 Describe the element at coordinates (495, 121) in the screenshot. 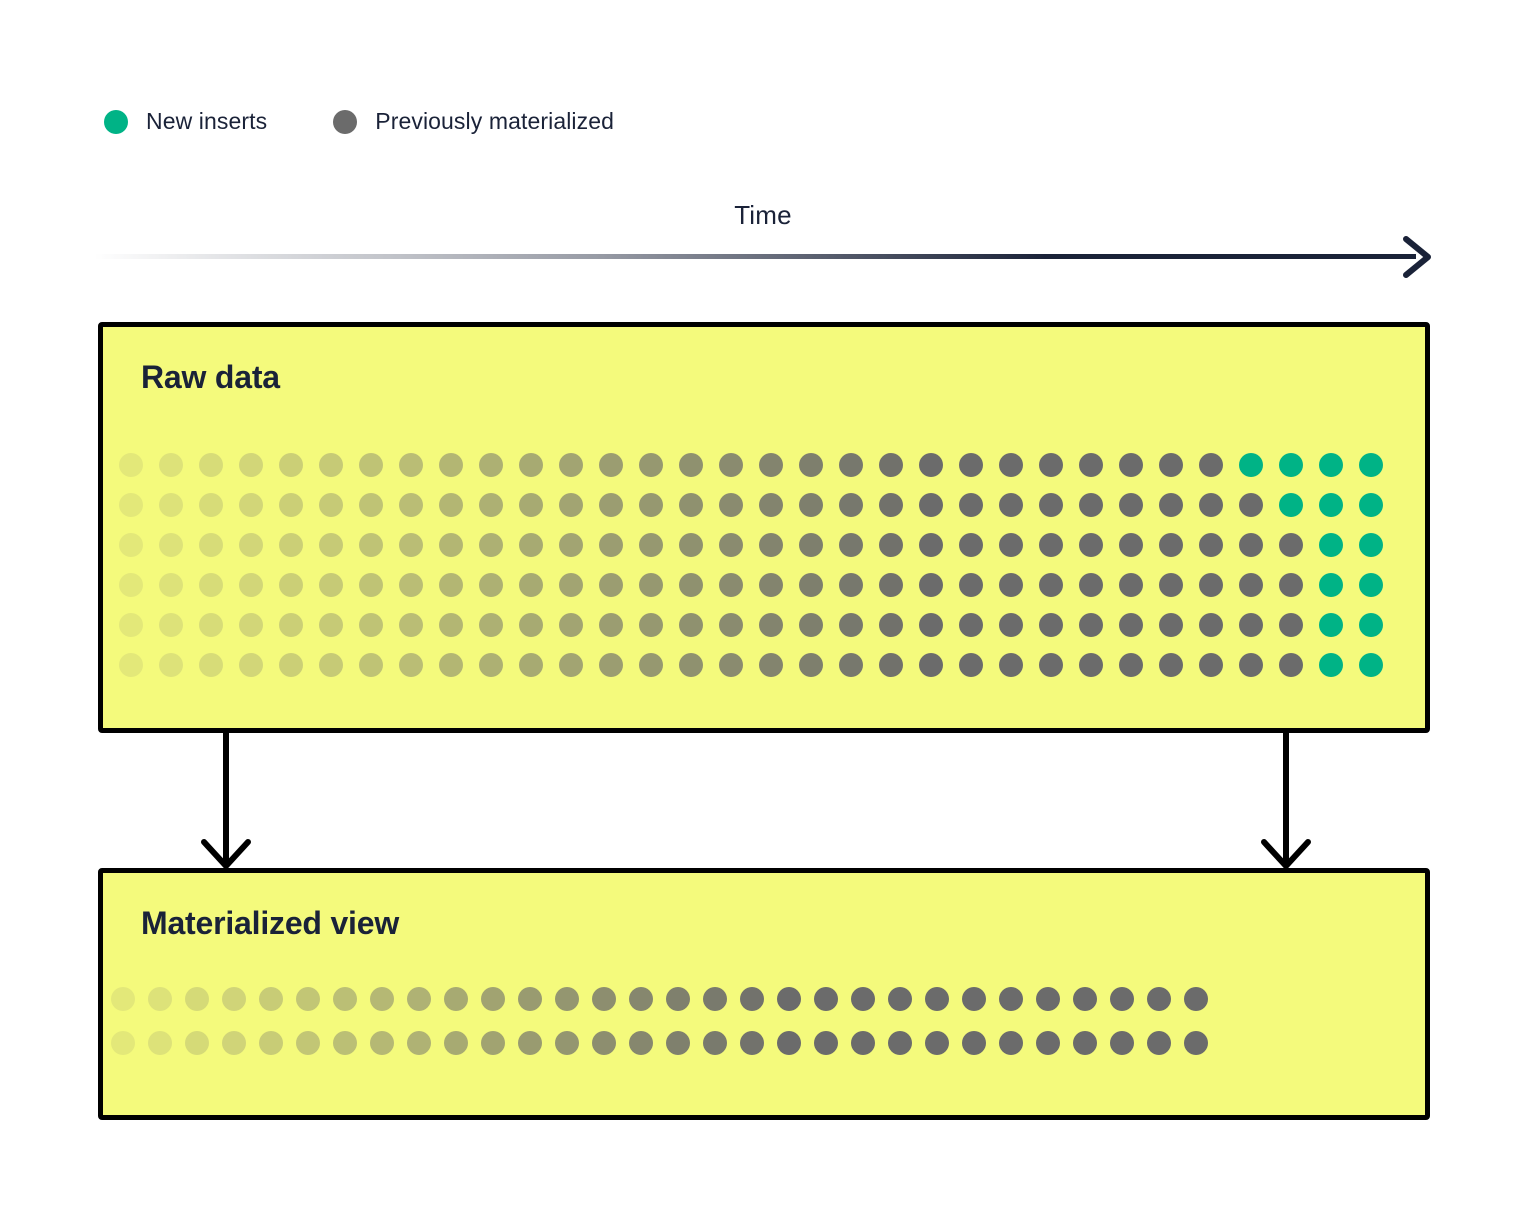

I see `legend-label-previously-materialized: Previously materialized` at that location.